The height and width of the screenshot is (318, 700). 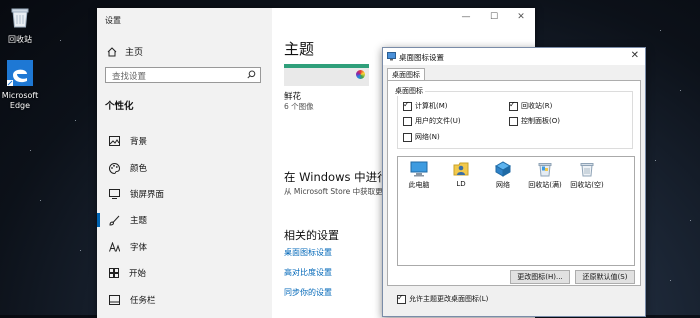 I want to click on nav-label-themes: 主题, so click(x=139, y=221).